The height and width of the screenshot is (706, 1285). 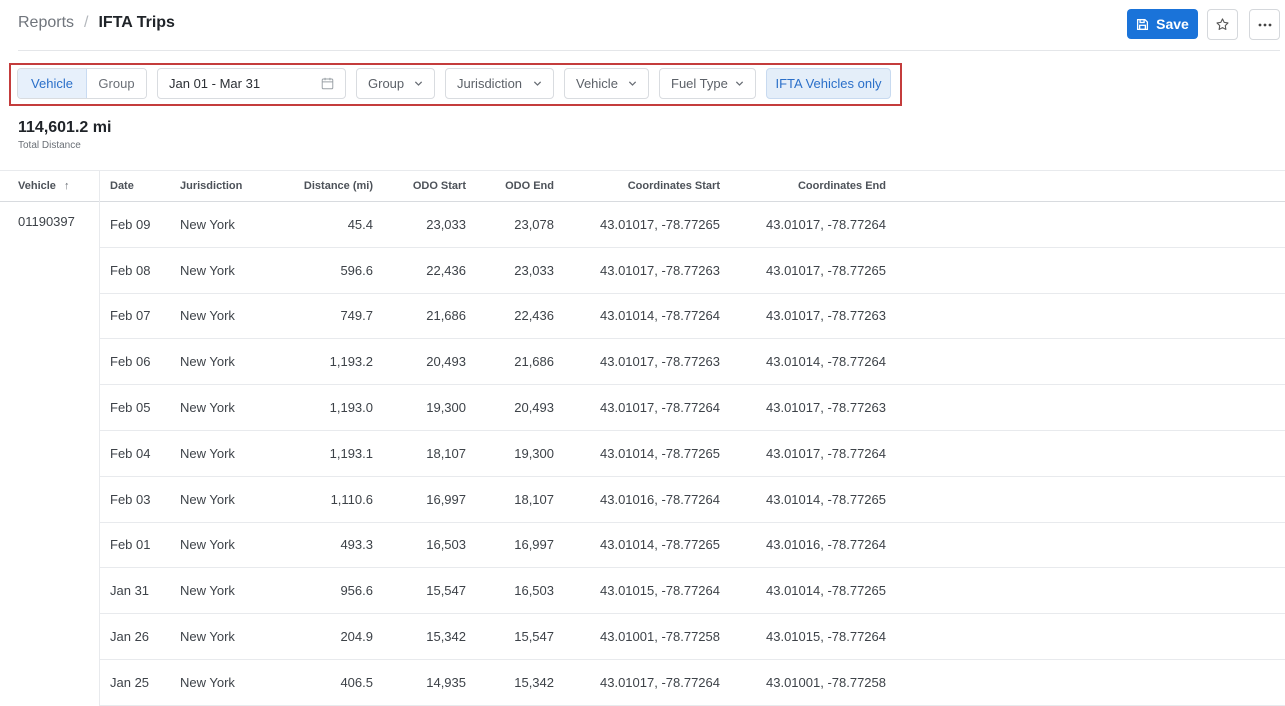 I want to click on vehicle-group-cell: 01190397, so click(x=46, y=221).